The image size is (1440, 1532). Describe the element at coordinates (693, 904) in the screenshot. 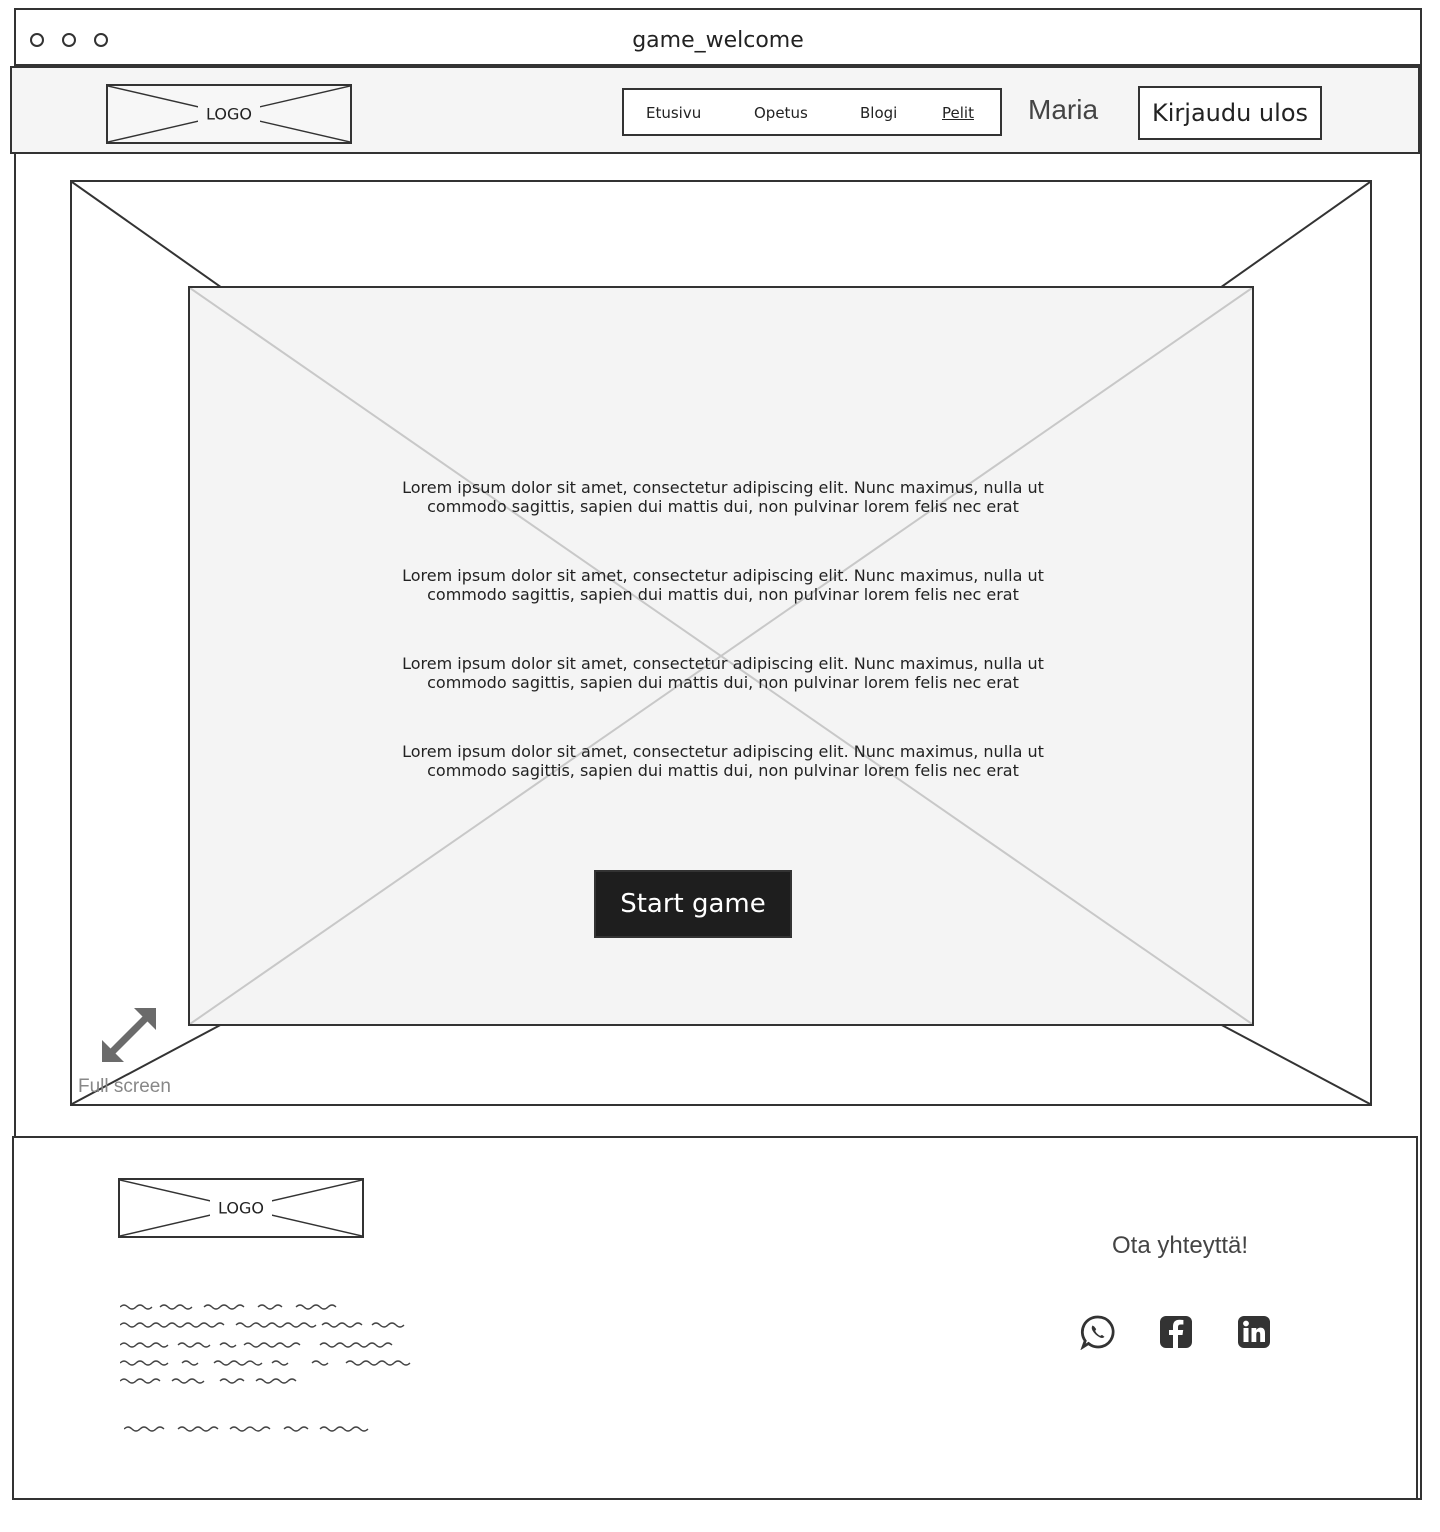

I see `start-game-button: Start game` at that location.